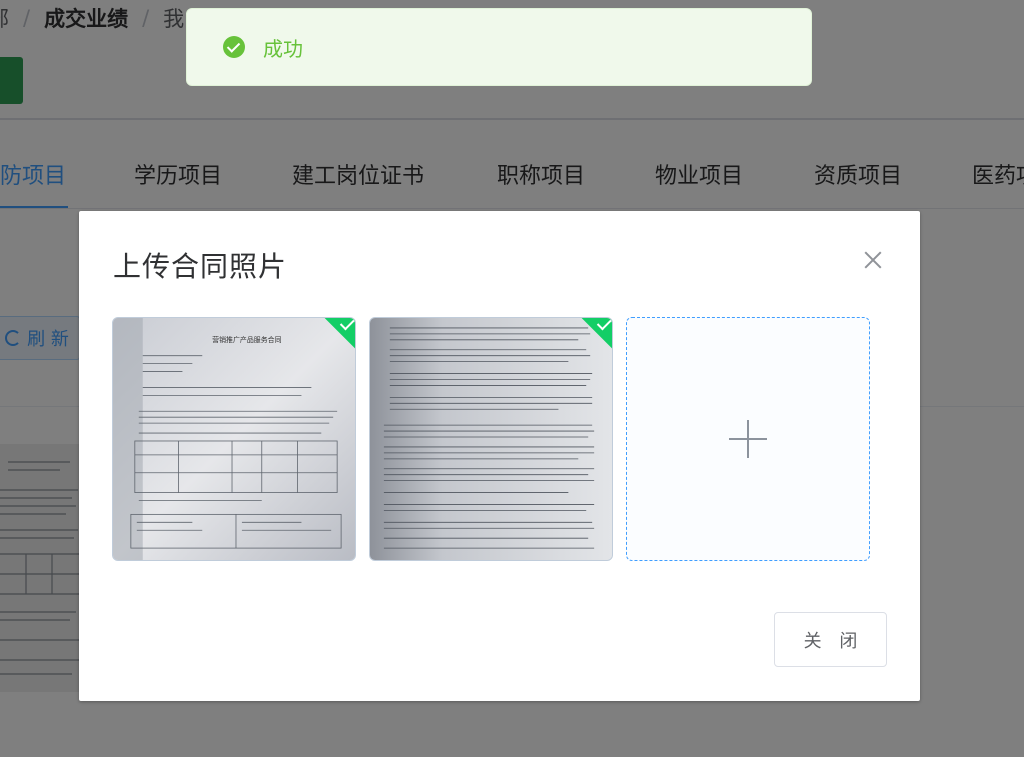 The width and height of the screenshot is (1024, 757). I want to click on uploaded-image-item, so click(491, 439).